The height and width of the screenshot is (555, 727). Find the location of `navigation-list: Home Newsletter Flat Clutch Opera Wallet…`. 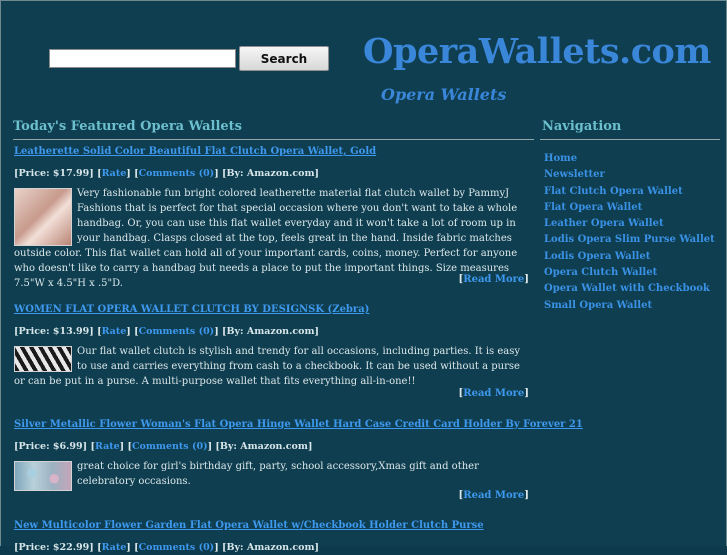

navigation-list: Home Newsletter Flat Clutch Opera Wallet… is located at coordinates (629, 228).